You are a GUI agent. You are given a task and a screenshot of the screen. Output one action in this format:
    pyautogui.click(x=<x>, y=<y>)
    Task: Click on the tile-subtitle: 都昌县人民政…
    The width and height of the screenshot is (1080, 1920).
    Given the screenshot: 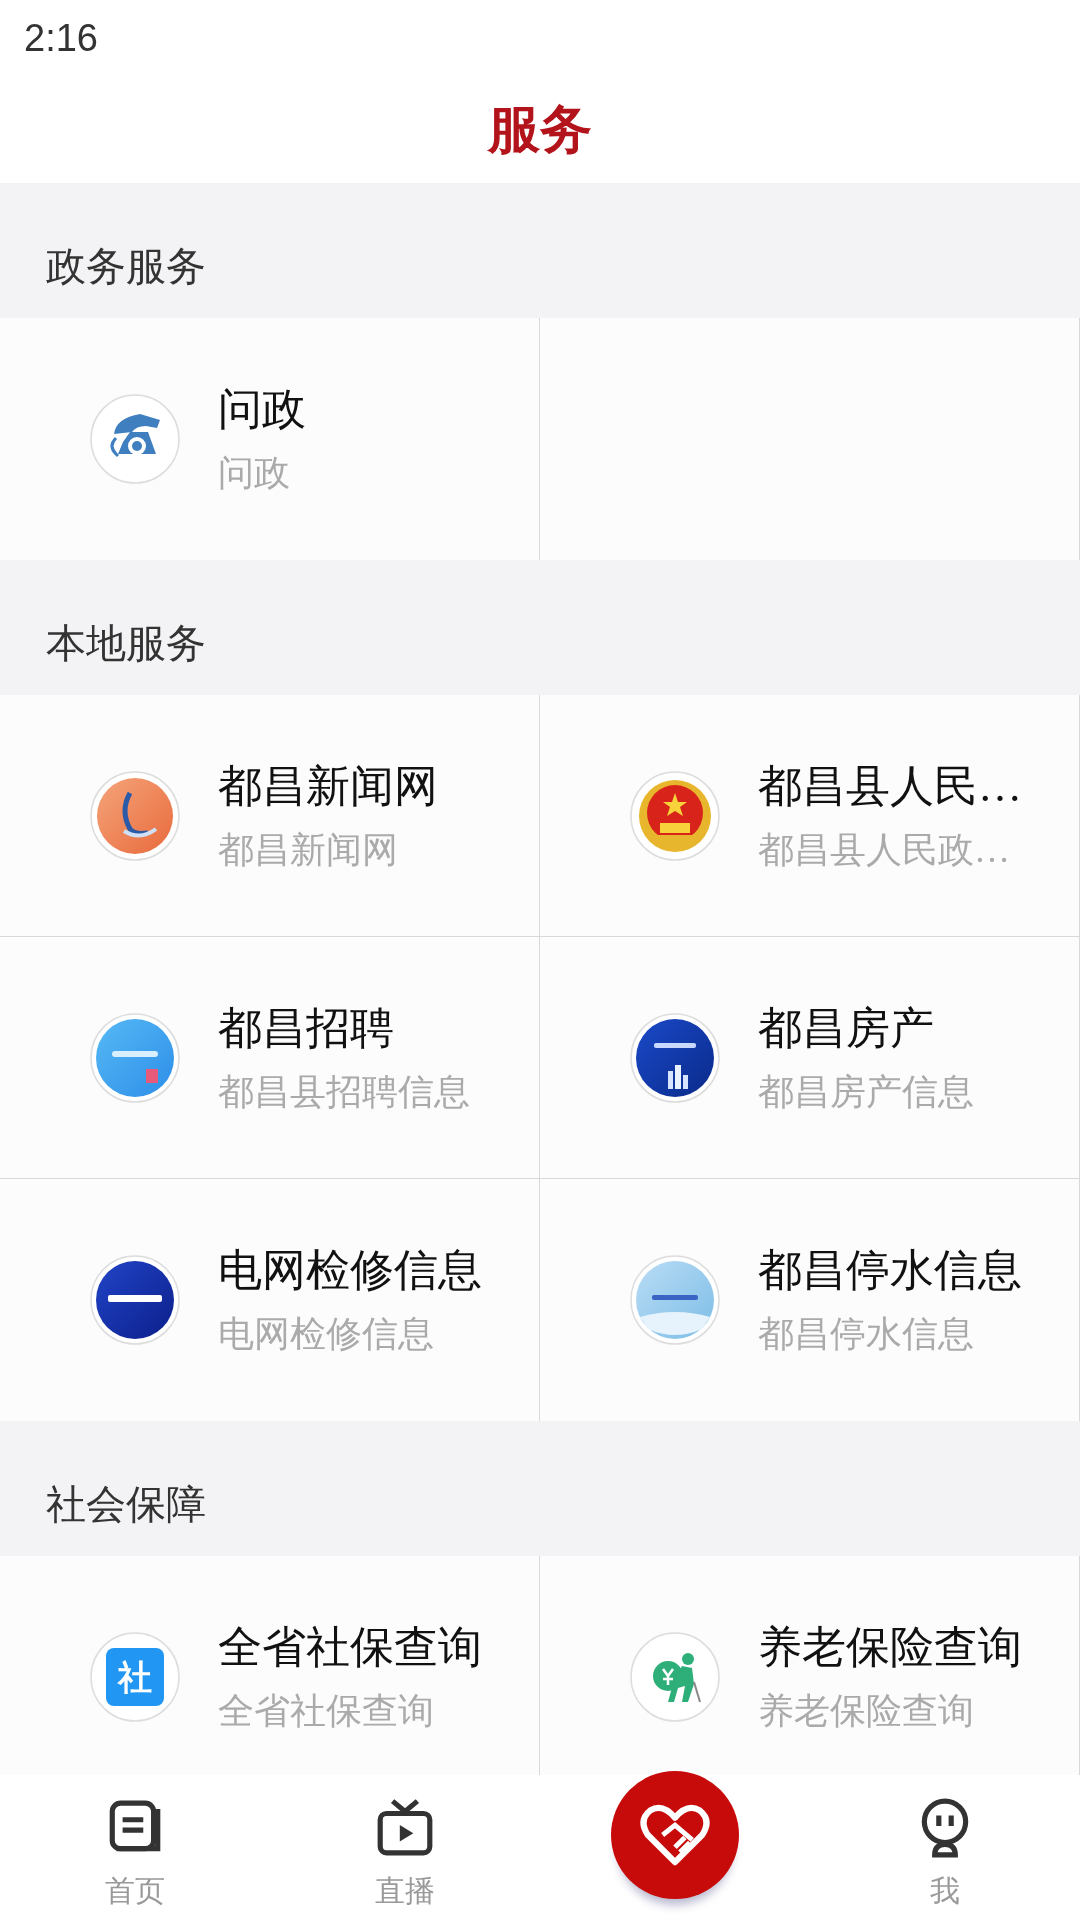 What is the action you would take?
    pyautogui.click(x=884, y=850)
    